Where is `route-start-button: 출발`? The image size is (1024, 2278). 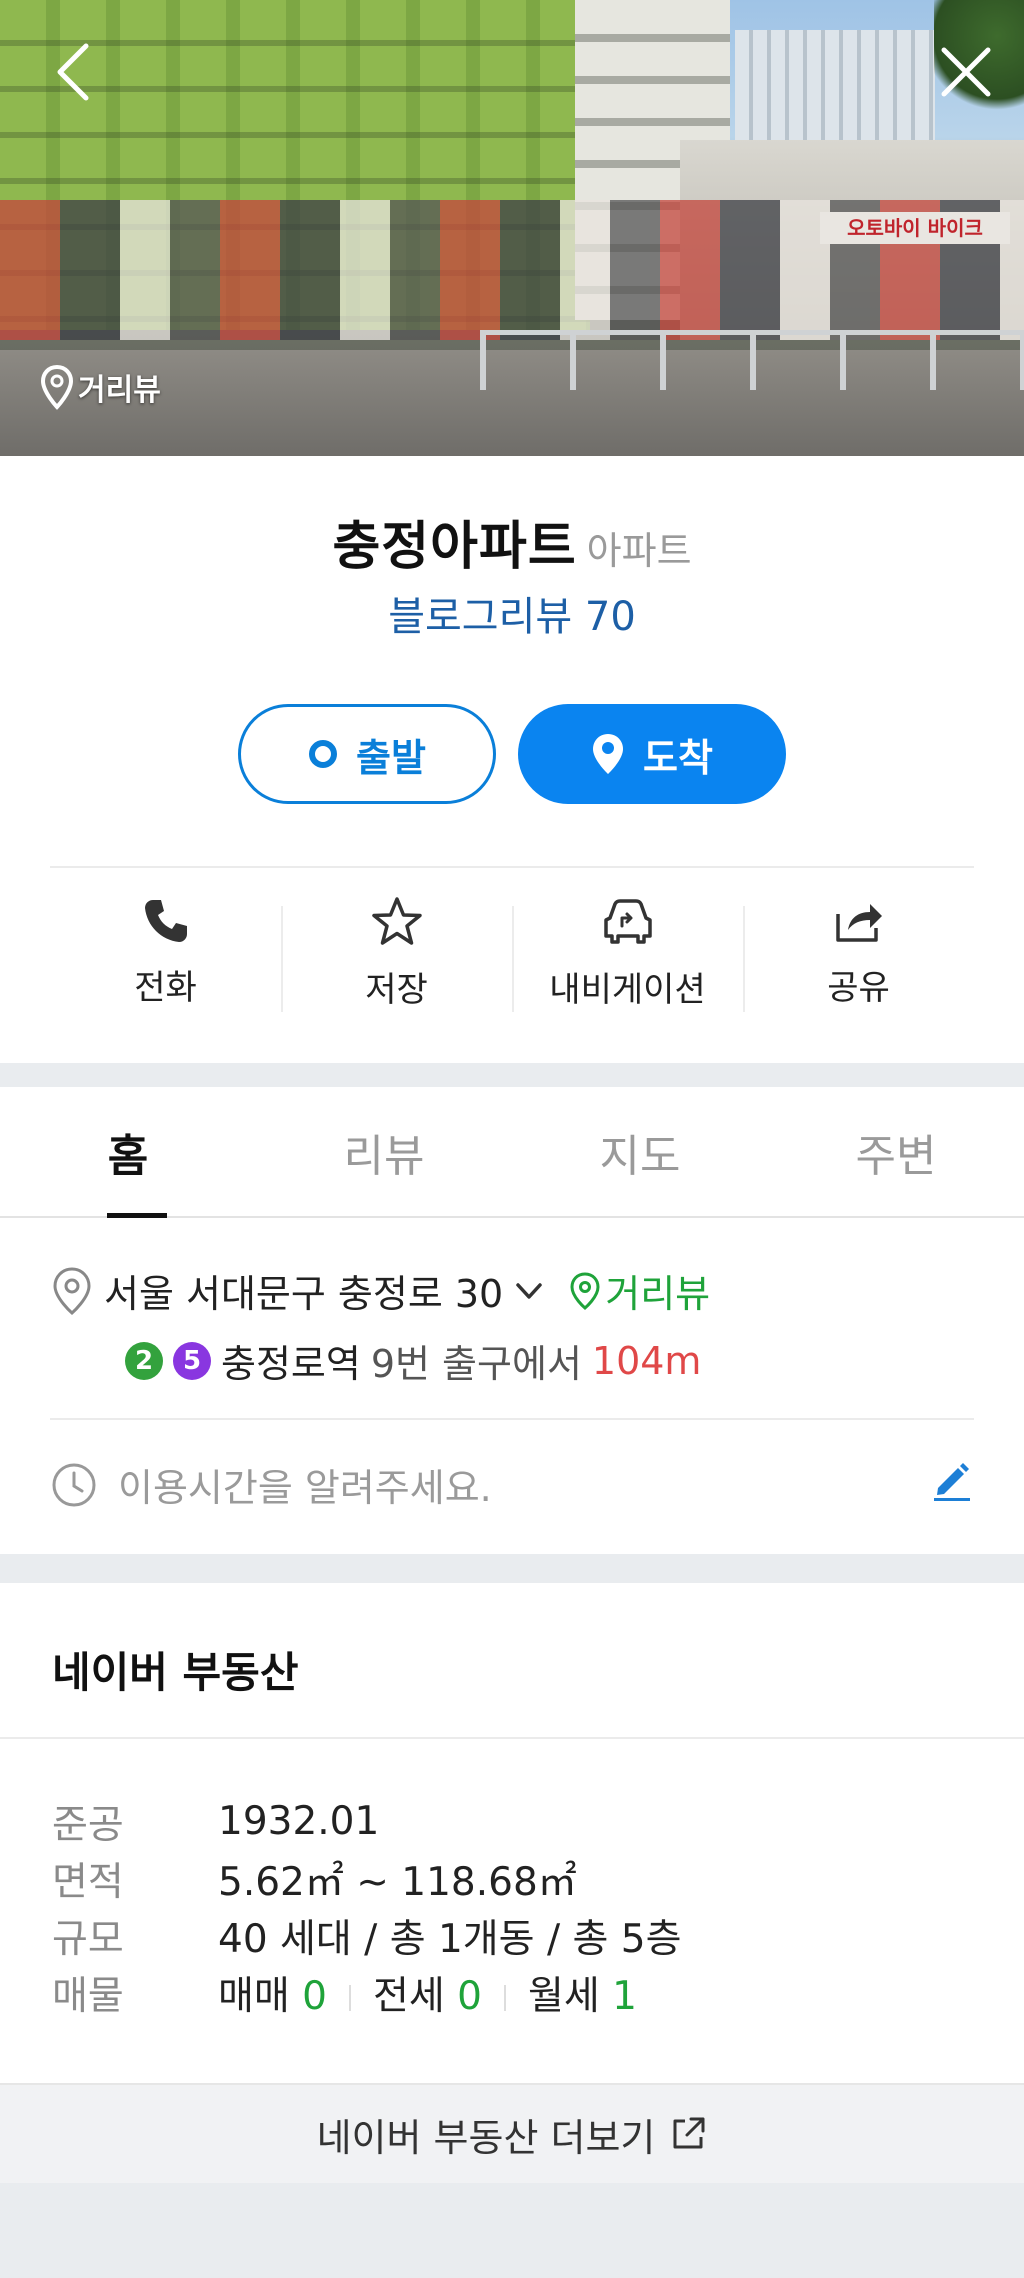 route-start-button: 출발 is located at coordinates (367, 754).